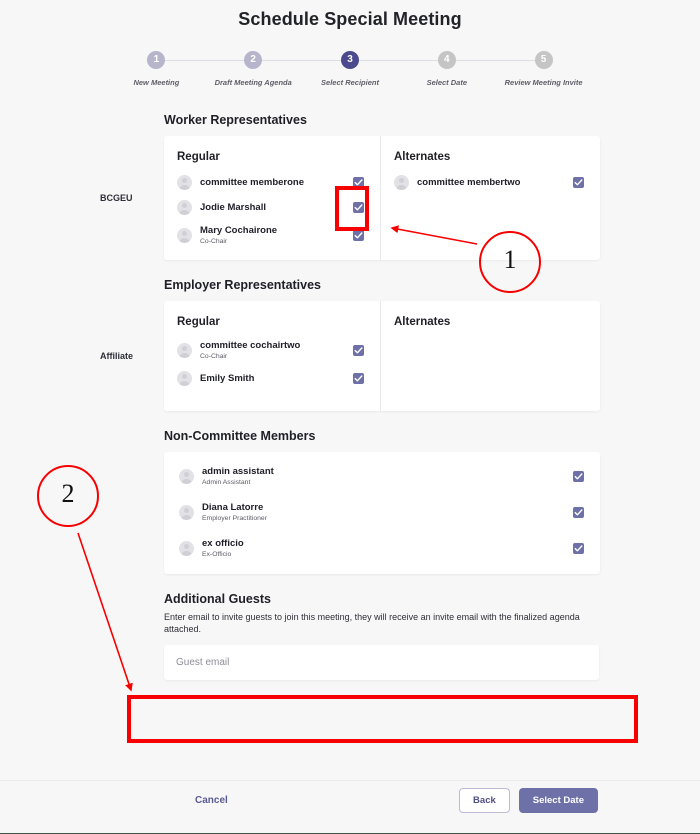 This screenshot has height=834, width=700. Describe the element at coordinates (226, 482) in the screenshot. I see `person-role: Admin Assistant` at that location.